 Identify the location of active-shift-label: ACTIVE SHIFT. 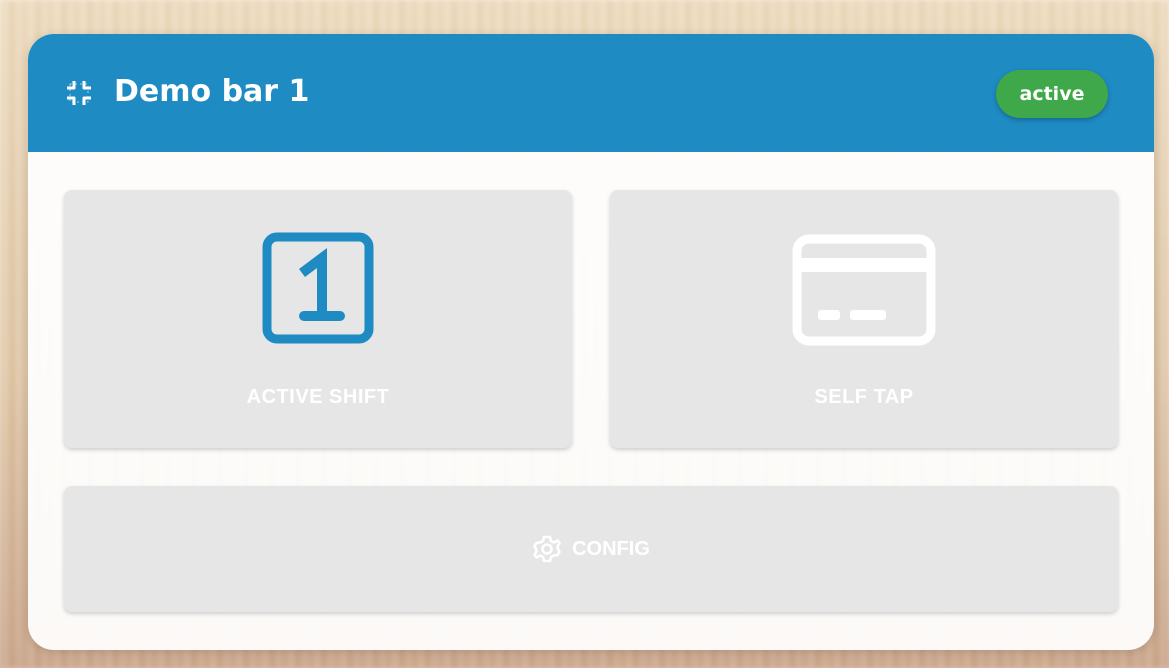
(318, 397).